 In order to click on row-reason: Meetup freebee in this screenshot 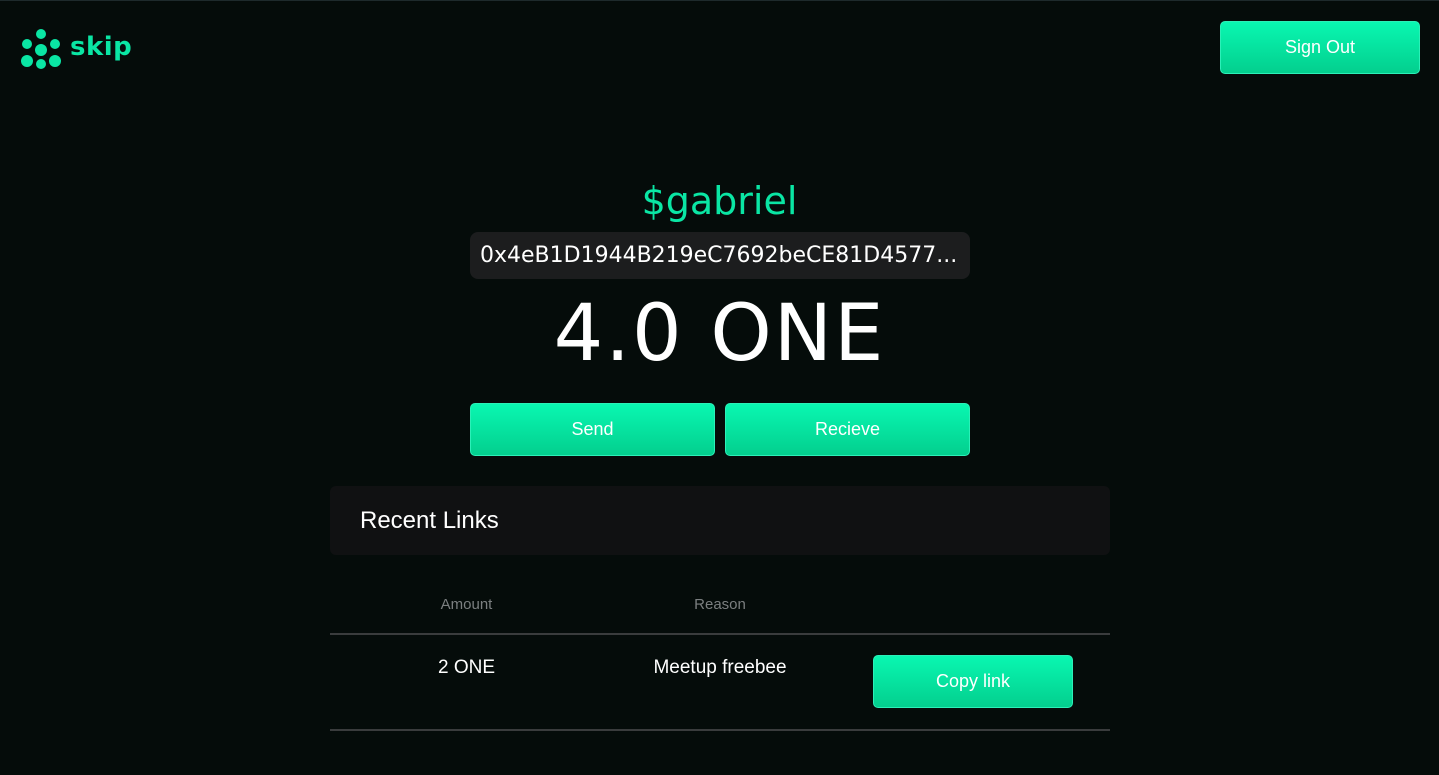, I will do `click(720, 667)`.